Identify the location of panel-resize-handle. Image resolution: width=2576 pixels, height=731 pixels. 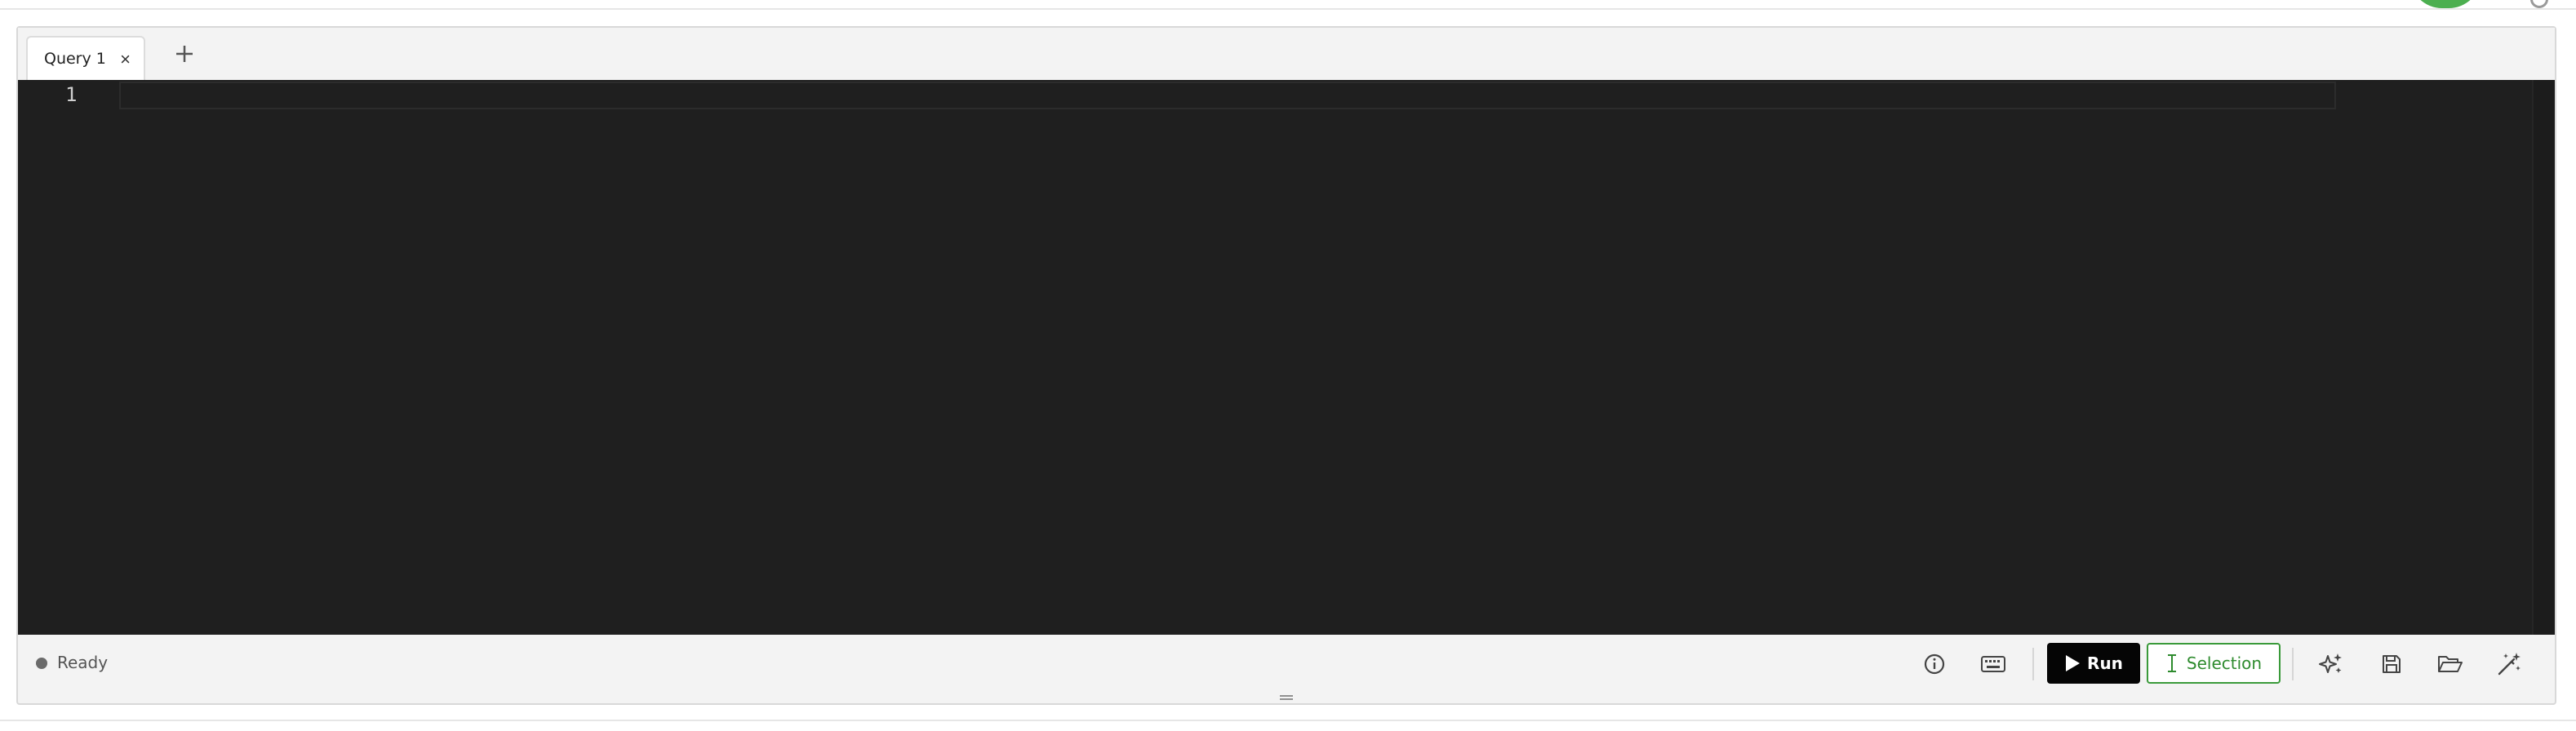
(1286, 697).